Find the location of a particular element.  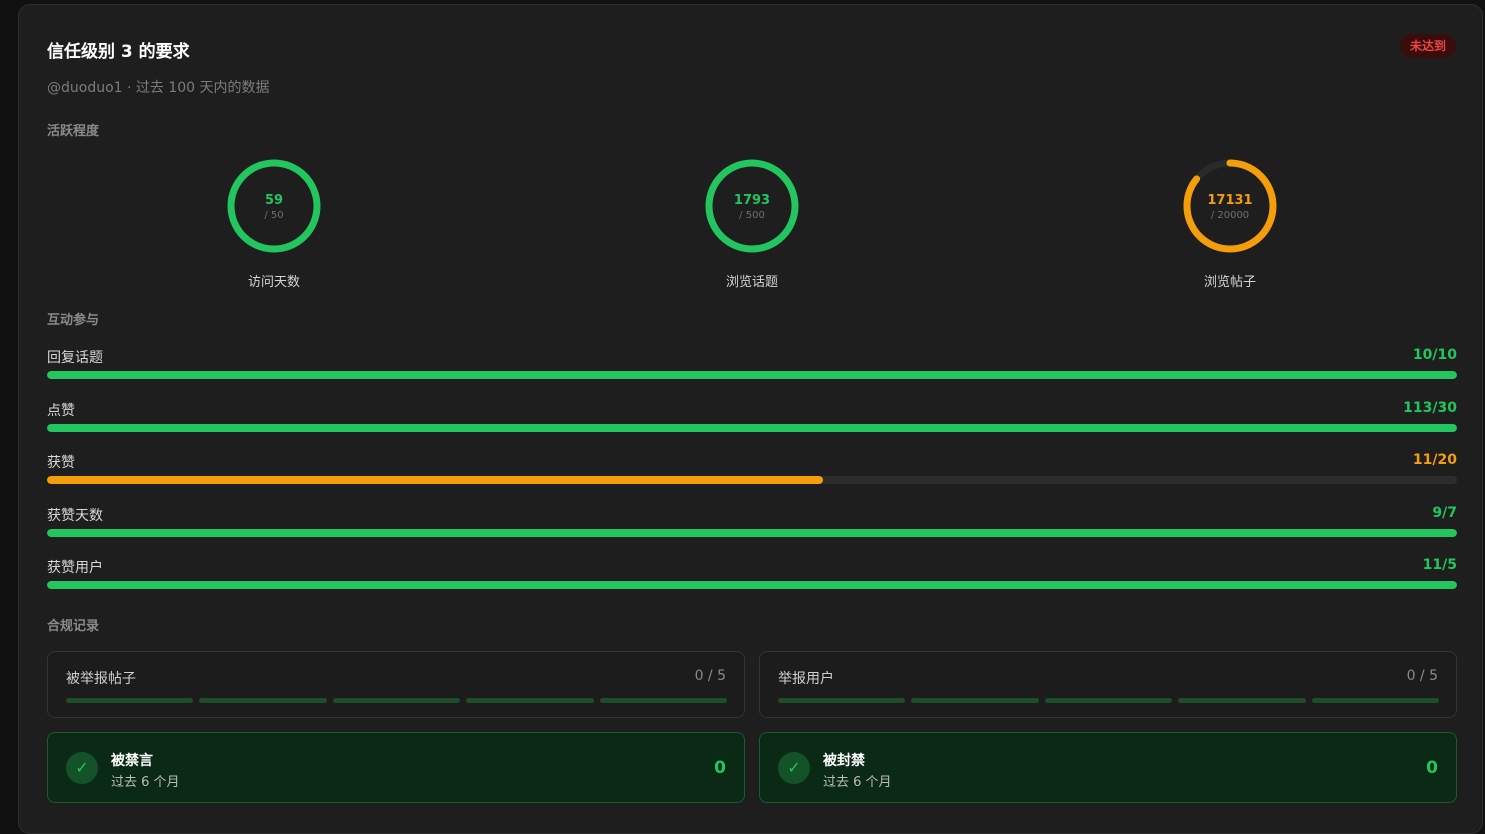

record-label: 被举报帖子 is located at coordinates (101, 679).